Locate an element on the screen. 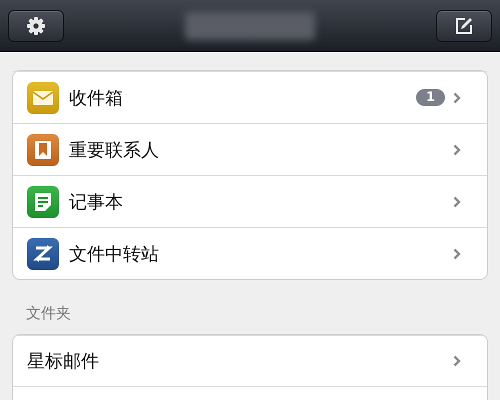 The height and width of the screenshot is (400, 500). transfer-icon is located at coordinates (43, 254).